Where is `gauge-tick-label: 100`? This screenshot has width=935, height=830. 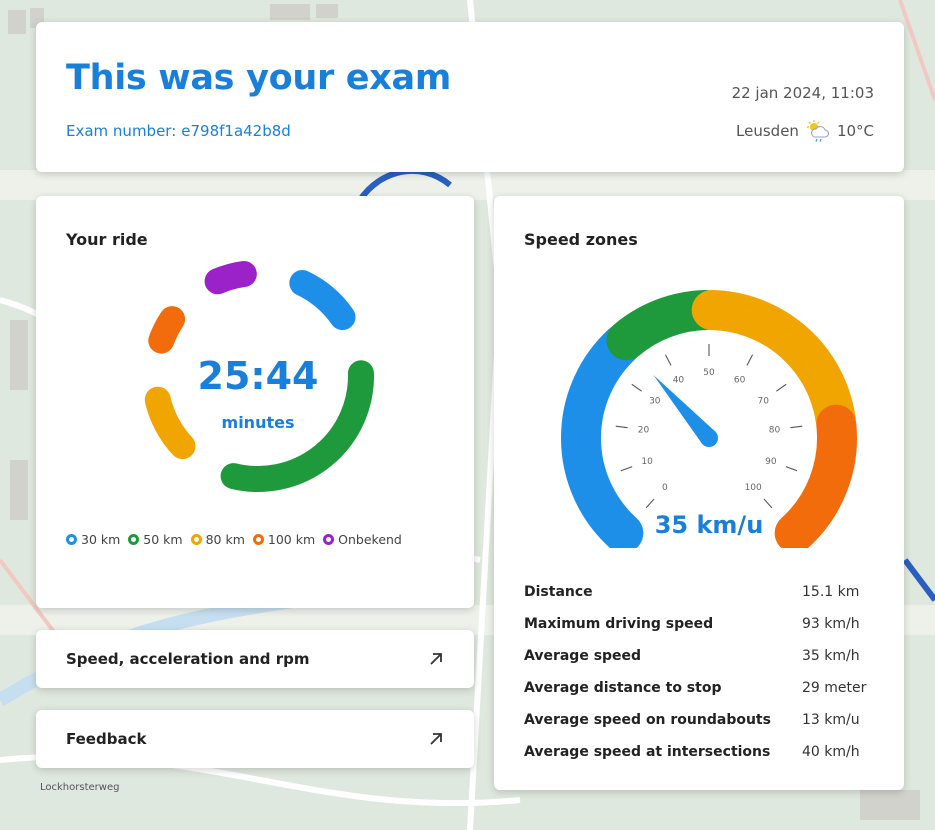 gauge-tick-label: 100 is located at coordinates (753, 488).